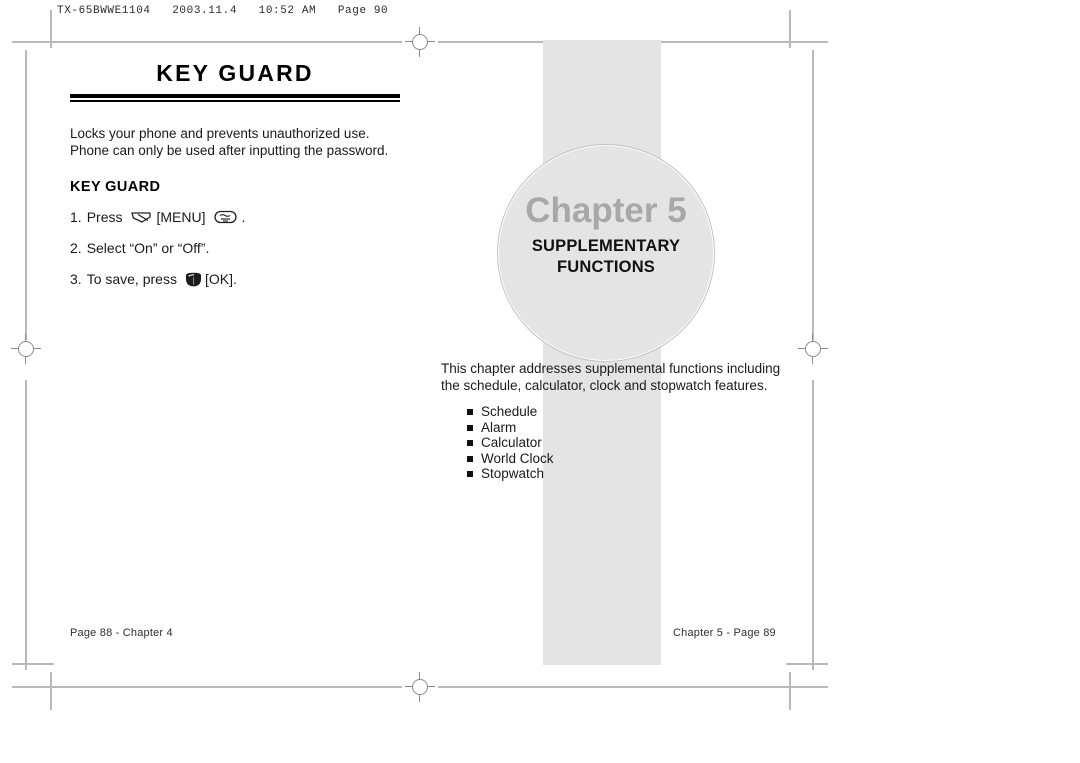  I want to click on step-1-key-label: [MENU], so click(181, 217).